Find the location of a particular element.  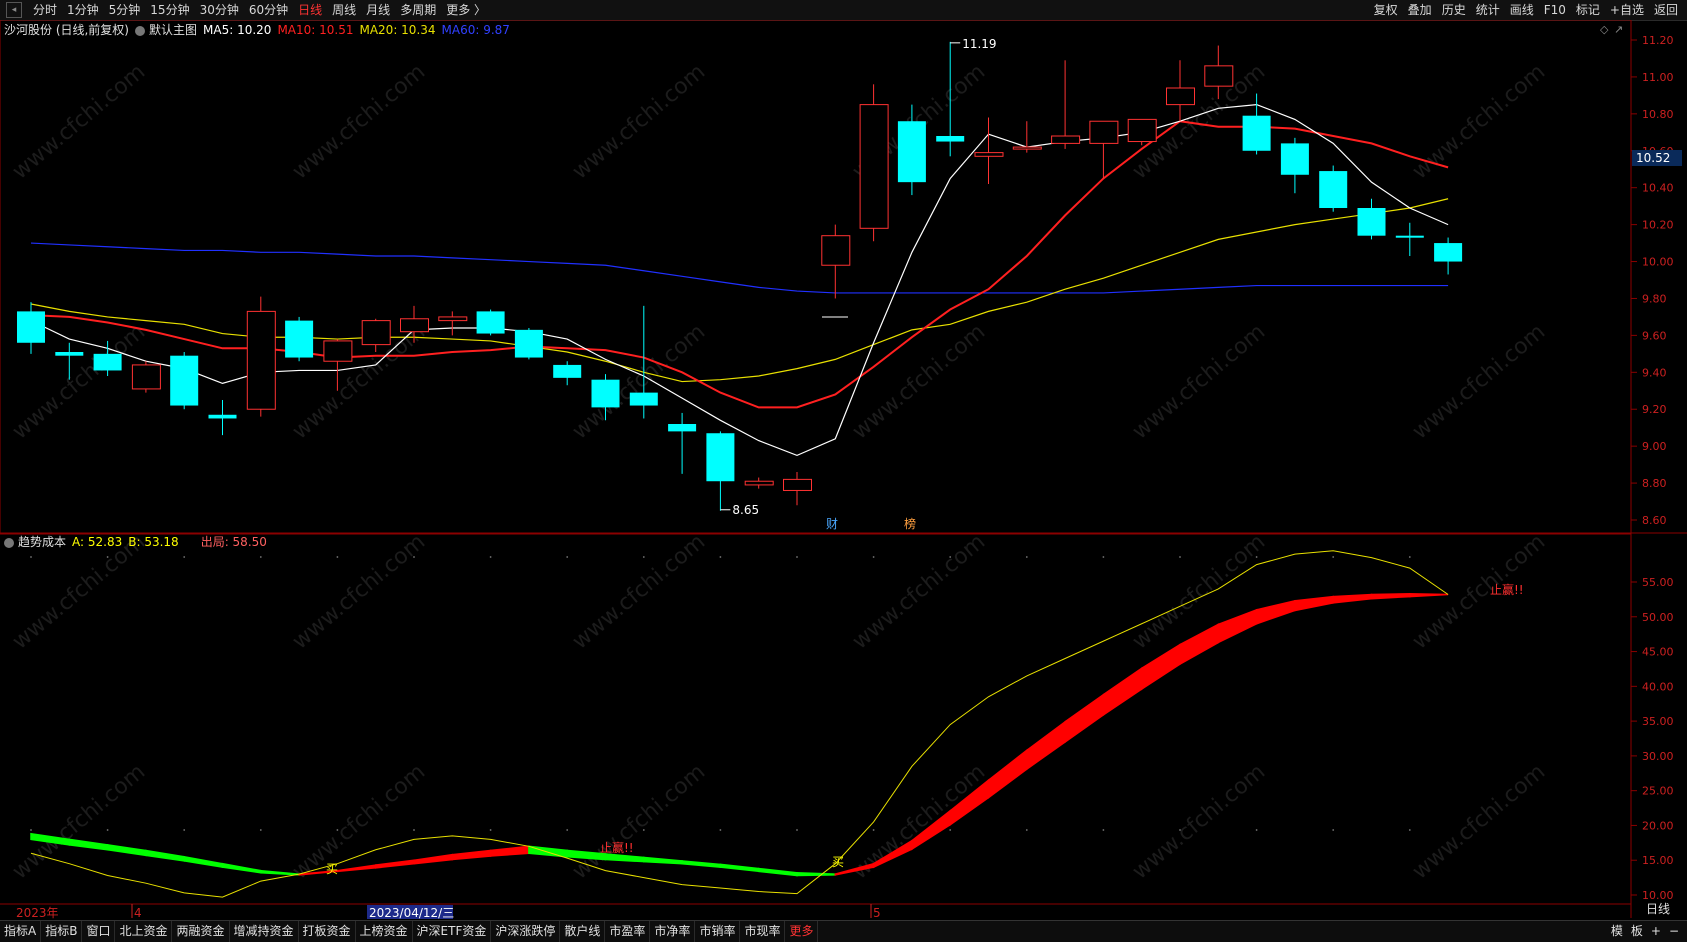

stop-marker-2: 止赢!! is located at coordinates (1507, 589).